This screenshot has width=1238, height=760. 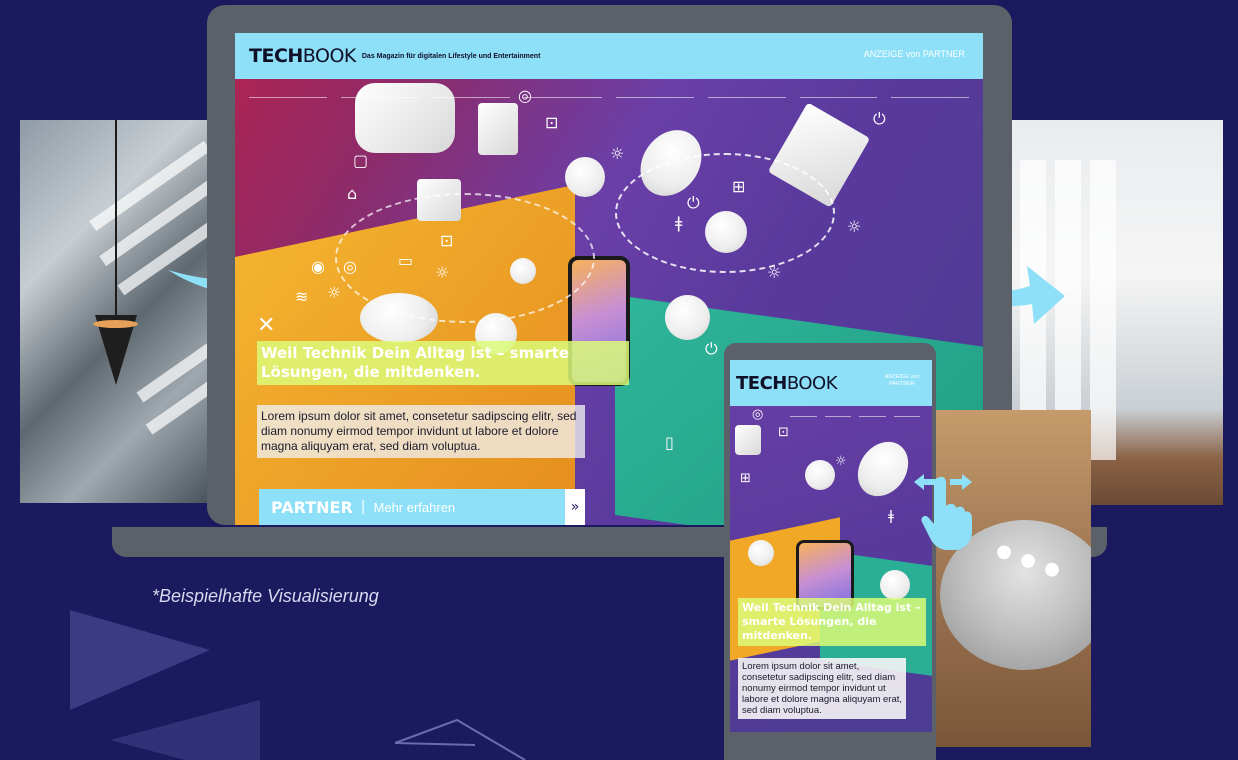 What do you see at coordinates (361, 160) in the screenshot?
I see `tablet-icon: ▢` at bounding box center [361, 160].